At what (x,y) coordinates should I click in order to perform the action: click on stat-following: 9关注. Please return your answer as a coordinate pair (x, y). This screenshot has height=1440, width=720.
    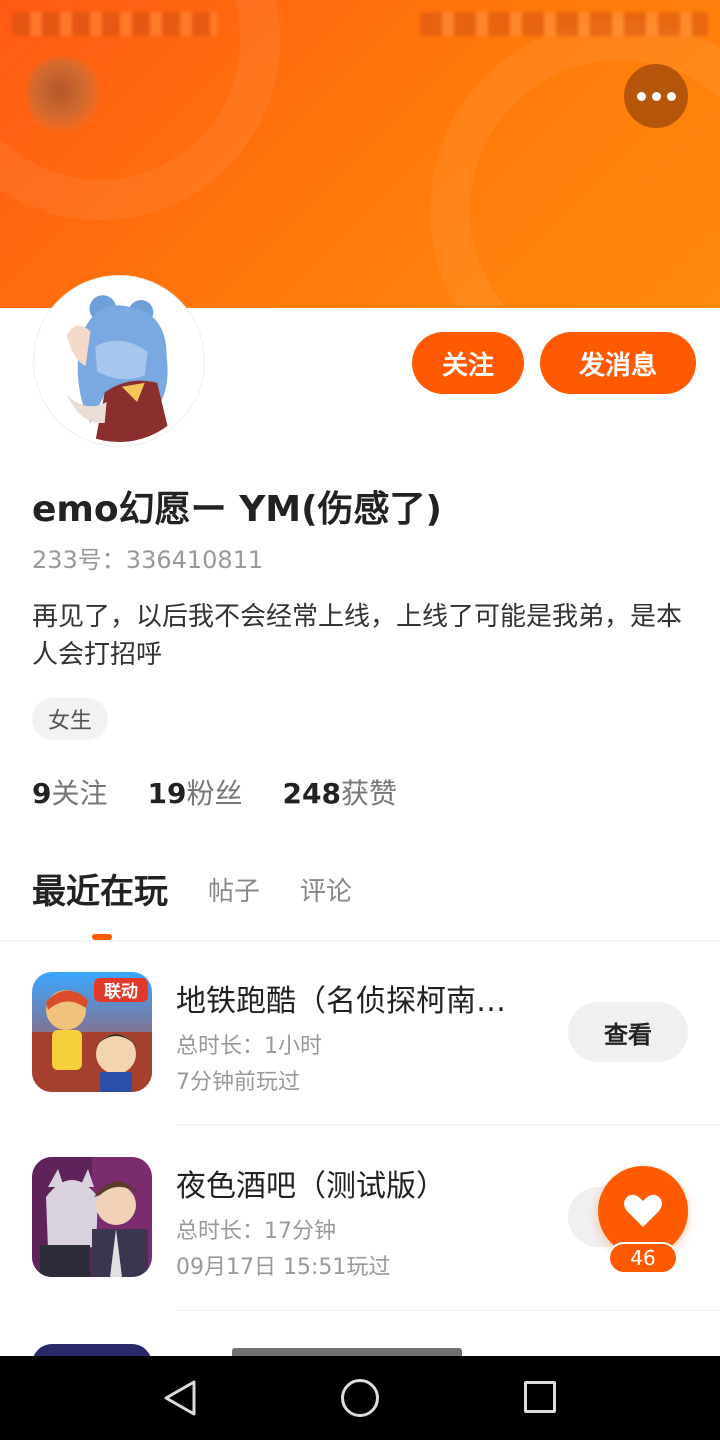
    Looking at the image, I should click on (70, 792).